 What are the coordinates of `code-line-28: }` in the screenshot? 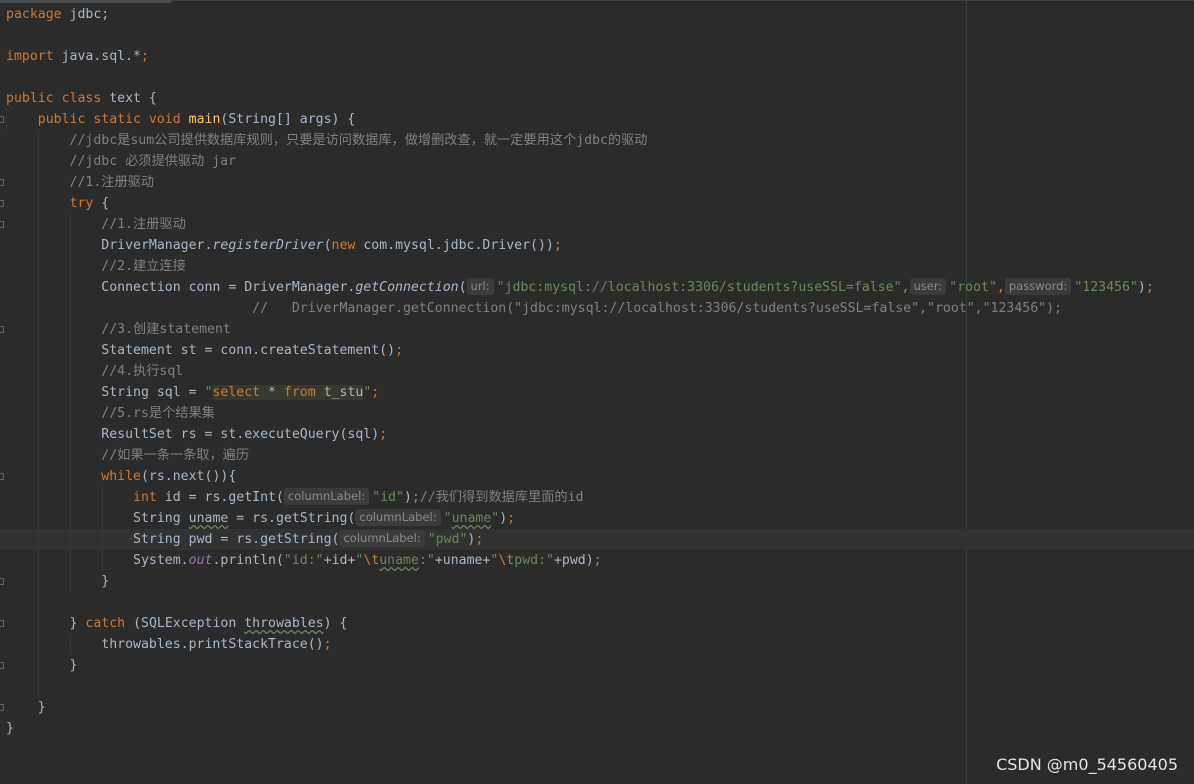 It's located at (597, 581).